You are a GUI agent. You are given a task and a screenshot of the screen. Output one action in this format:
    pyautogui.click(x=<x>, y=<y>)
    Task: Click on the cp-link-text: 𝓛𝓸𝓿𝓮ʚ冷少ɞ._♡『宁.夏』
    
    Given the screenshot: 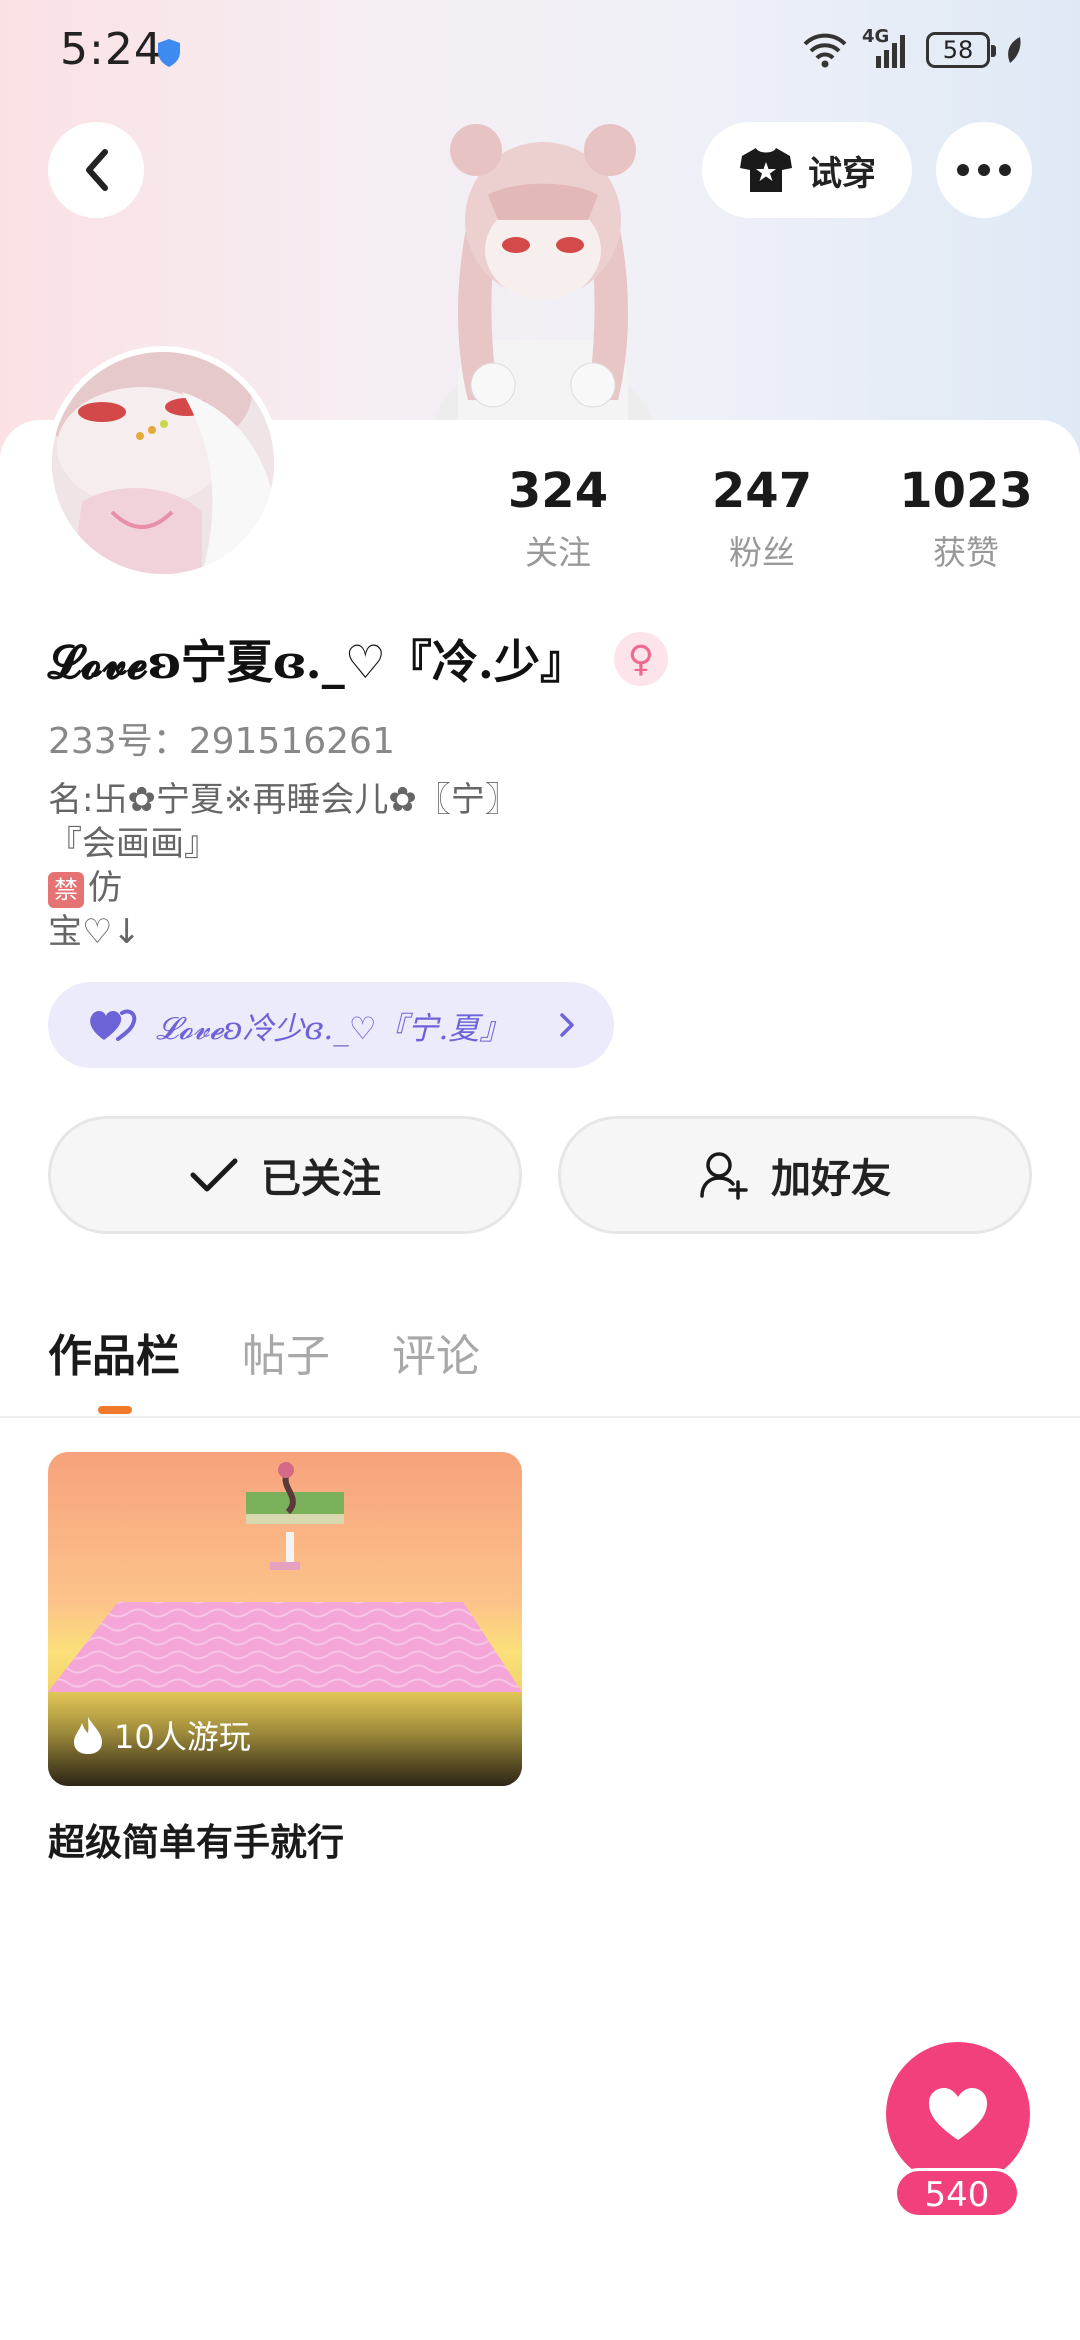 What is the action you would take?
    pyautogui.click(x=333, y=1028)
    